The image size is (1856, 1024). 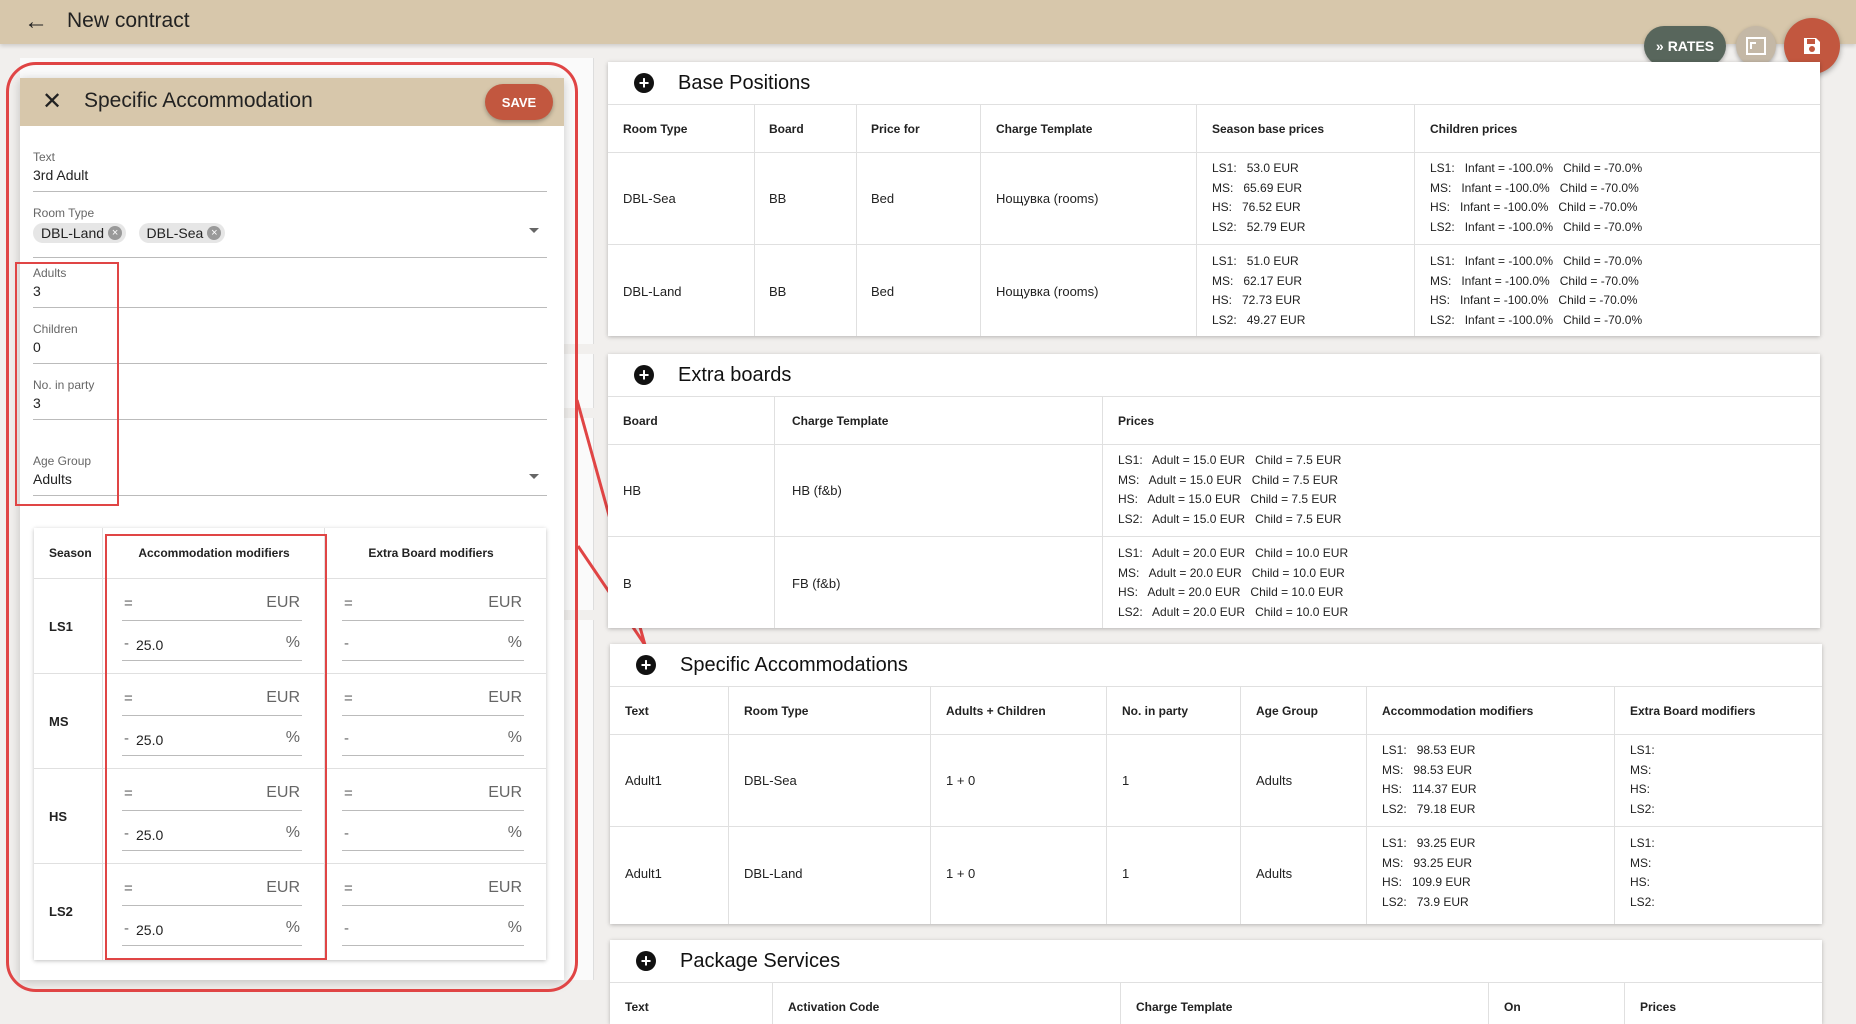 I want to click on column-header: Children prices, so click(x=1474, y=129).